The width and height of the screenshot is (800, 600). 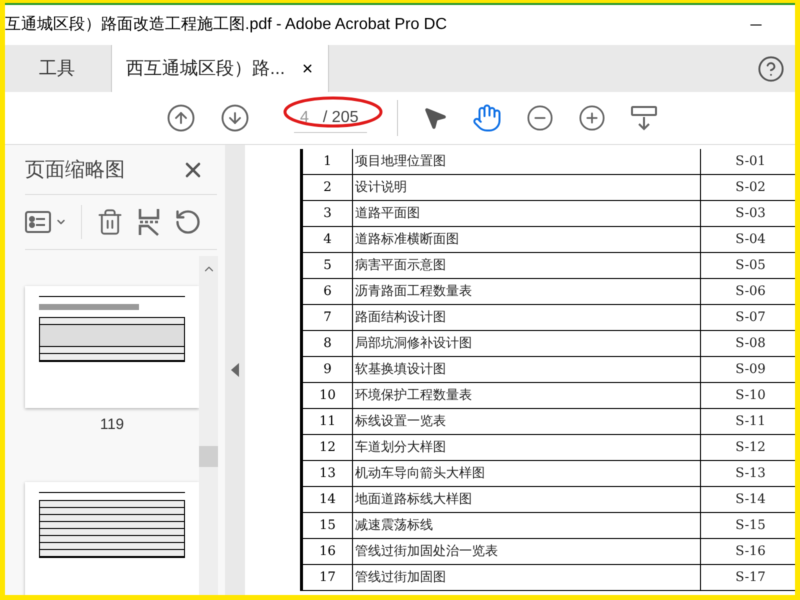 I want to click on table-cell-text: 16, so click(x=327, y=551).